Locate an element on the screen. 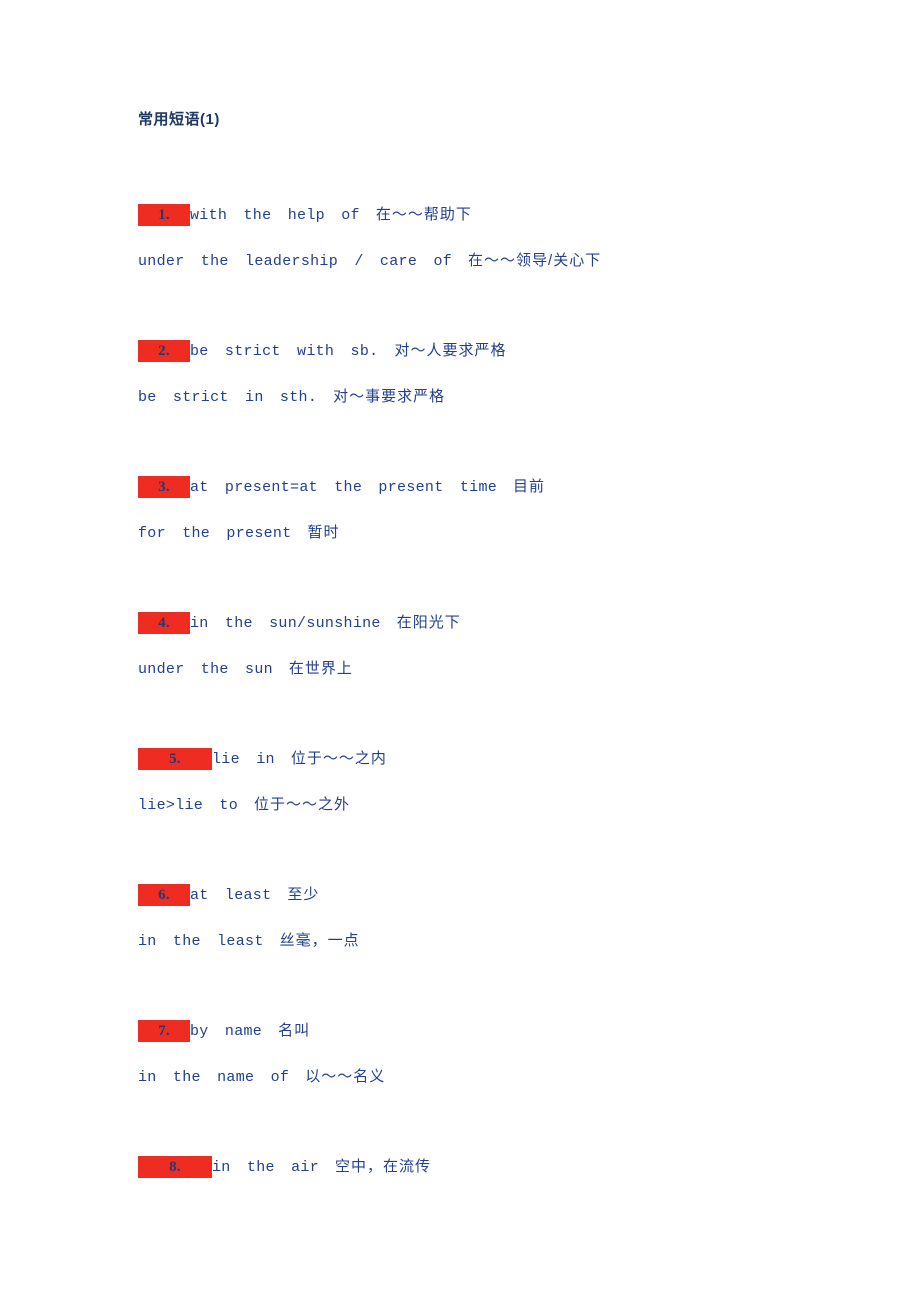  phrase-line-primary: 6. at least 至少 is located at coordinates (488, 895).